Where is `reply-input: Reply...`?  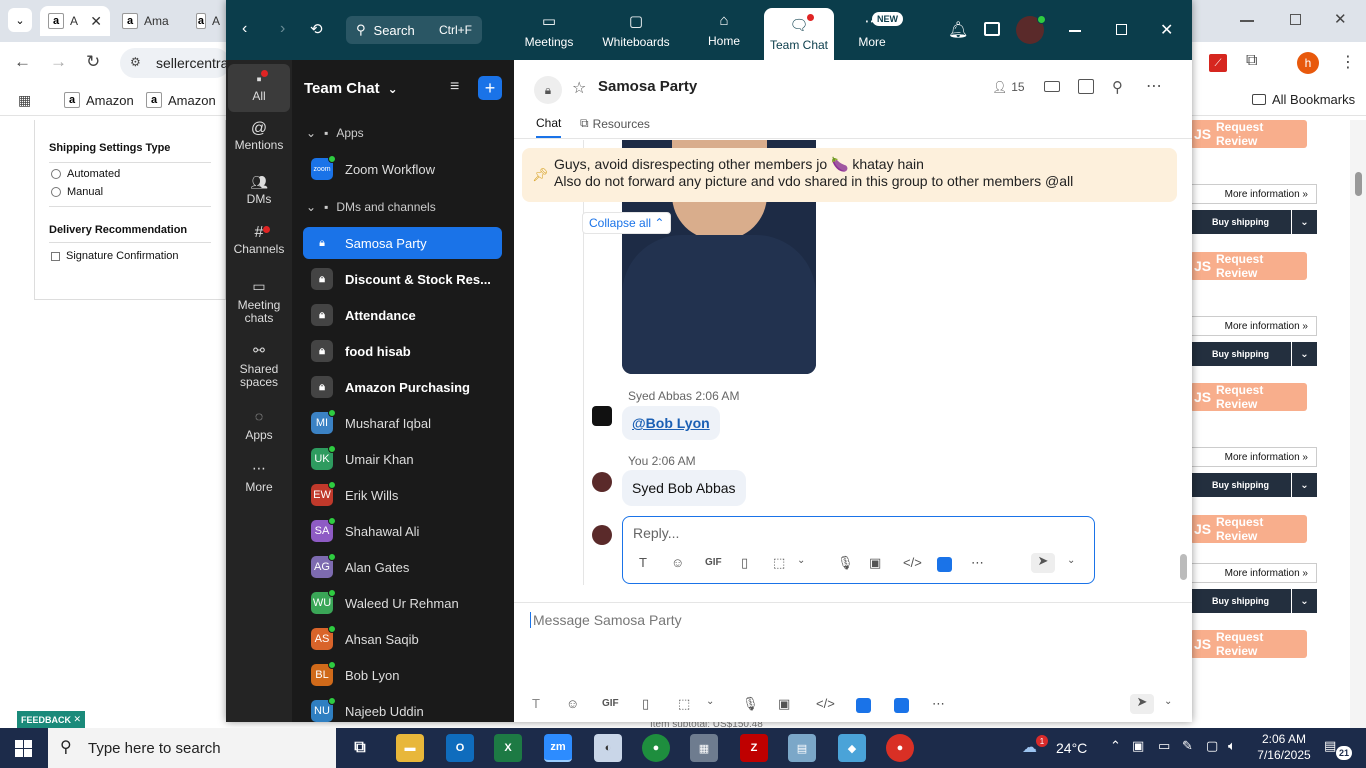
reply-input: Reply... is located at coordinates (656, 533).